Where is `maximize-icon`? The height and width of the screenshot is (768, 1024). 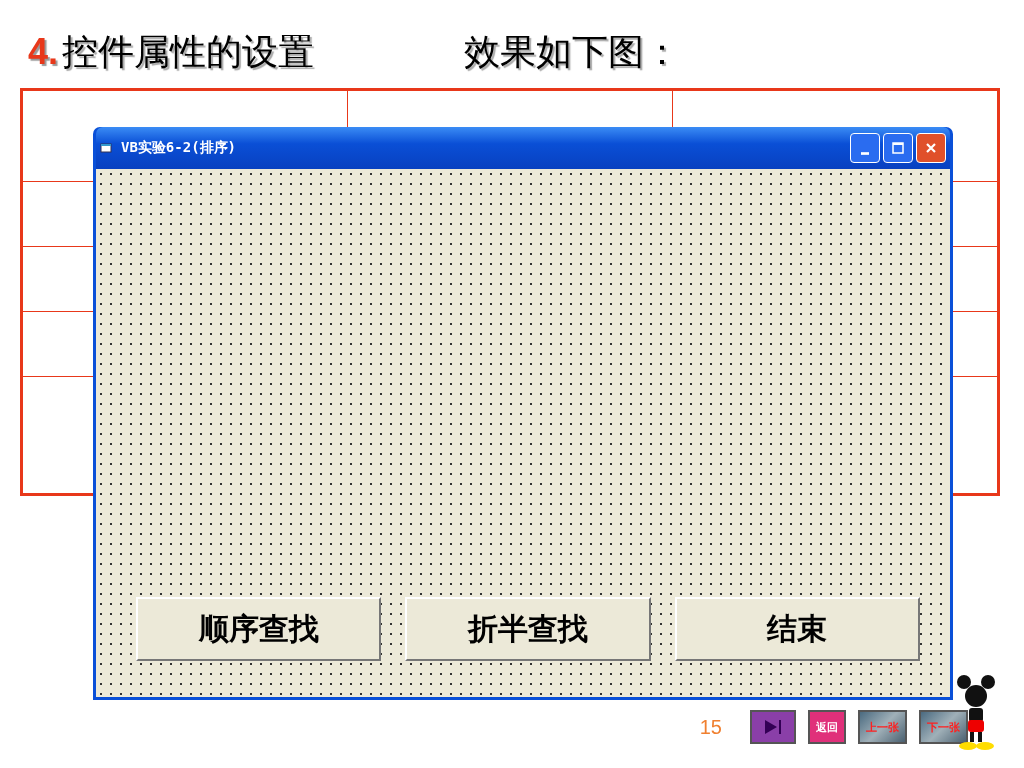
maximize-icon is located at coordinates (898, 148).